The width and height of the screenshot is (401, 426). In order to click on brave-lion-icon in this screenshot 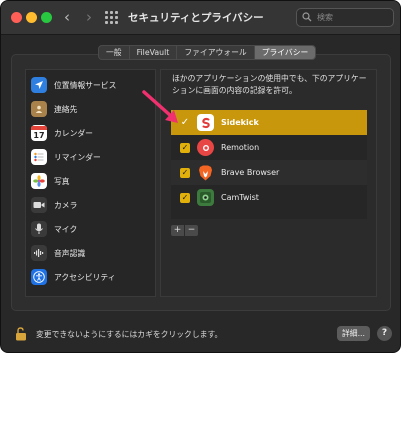, I will do `click(205, 172)`.